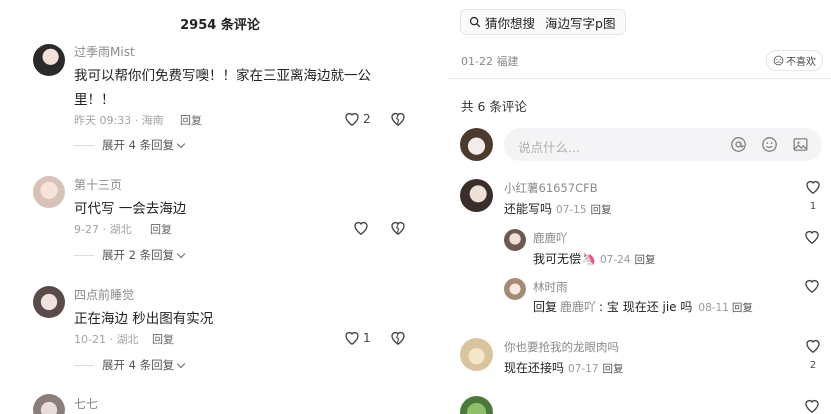 The image size is (831, 414). I want to click on comments-count: 共 6 条评论, so click(494, 106).